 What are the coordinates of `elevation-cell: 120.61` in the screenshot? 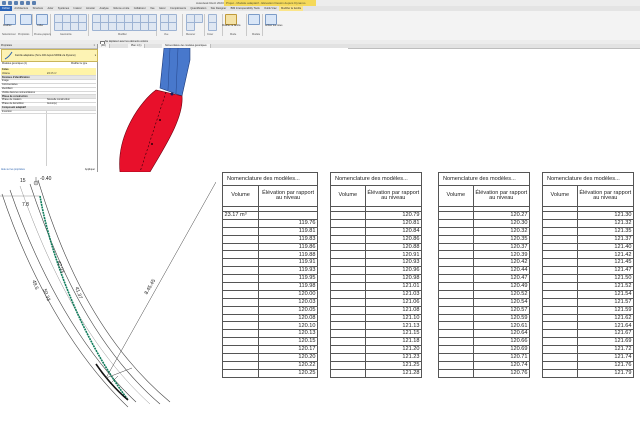 It's located at (501, 326).